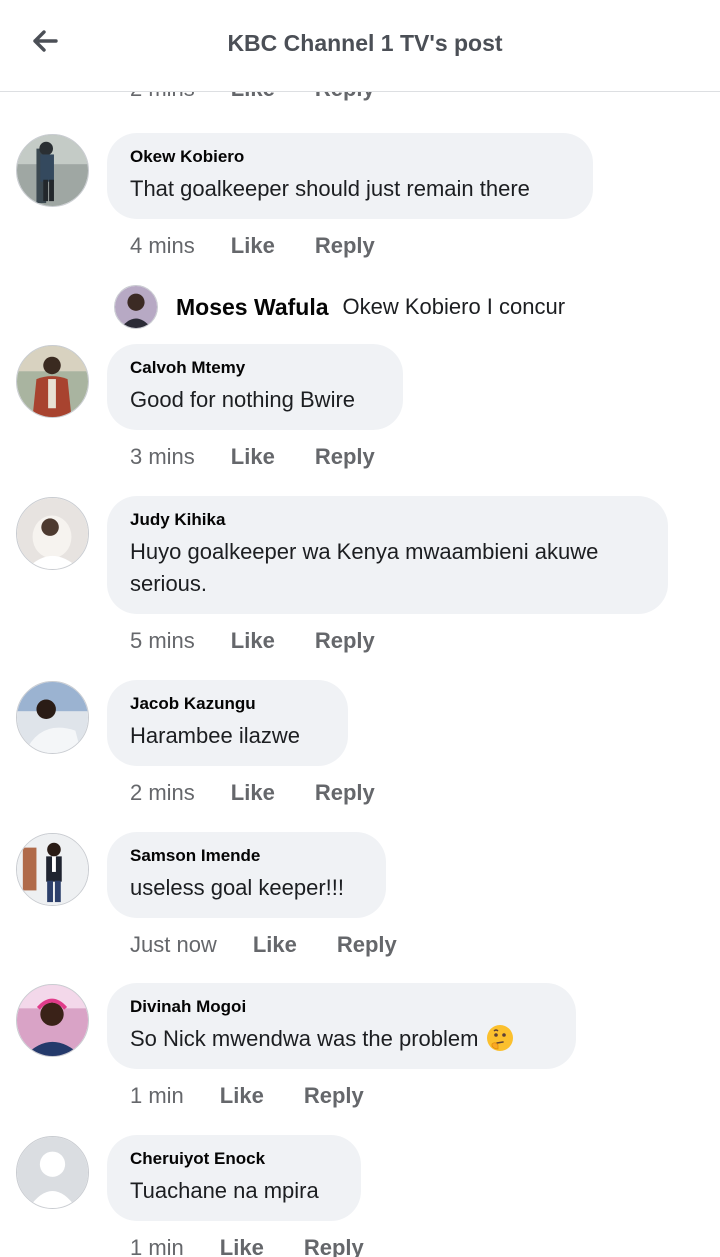 The width and height of the screenshot is (720, 1257). What do you see at coordinates (339, 307) in the screenshot?
I see `reply-preview: Moses Wafula Okew Kobiero I concur` at bounding box center [339, 307].